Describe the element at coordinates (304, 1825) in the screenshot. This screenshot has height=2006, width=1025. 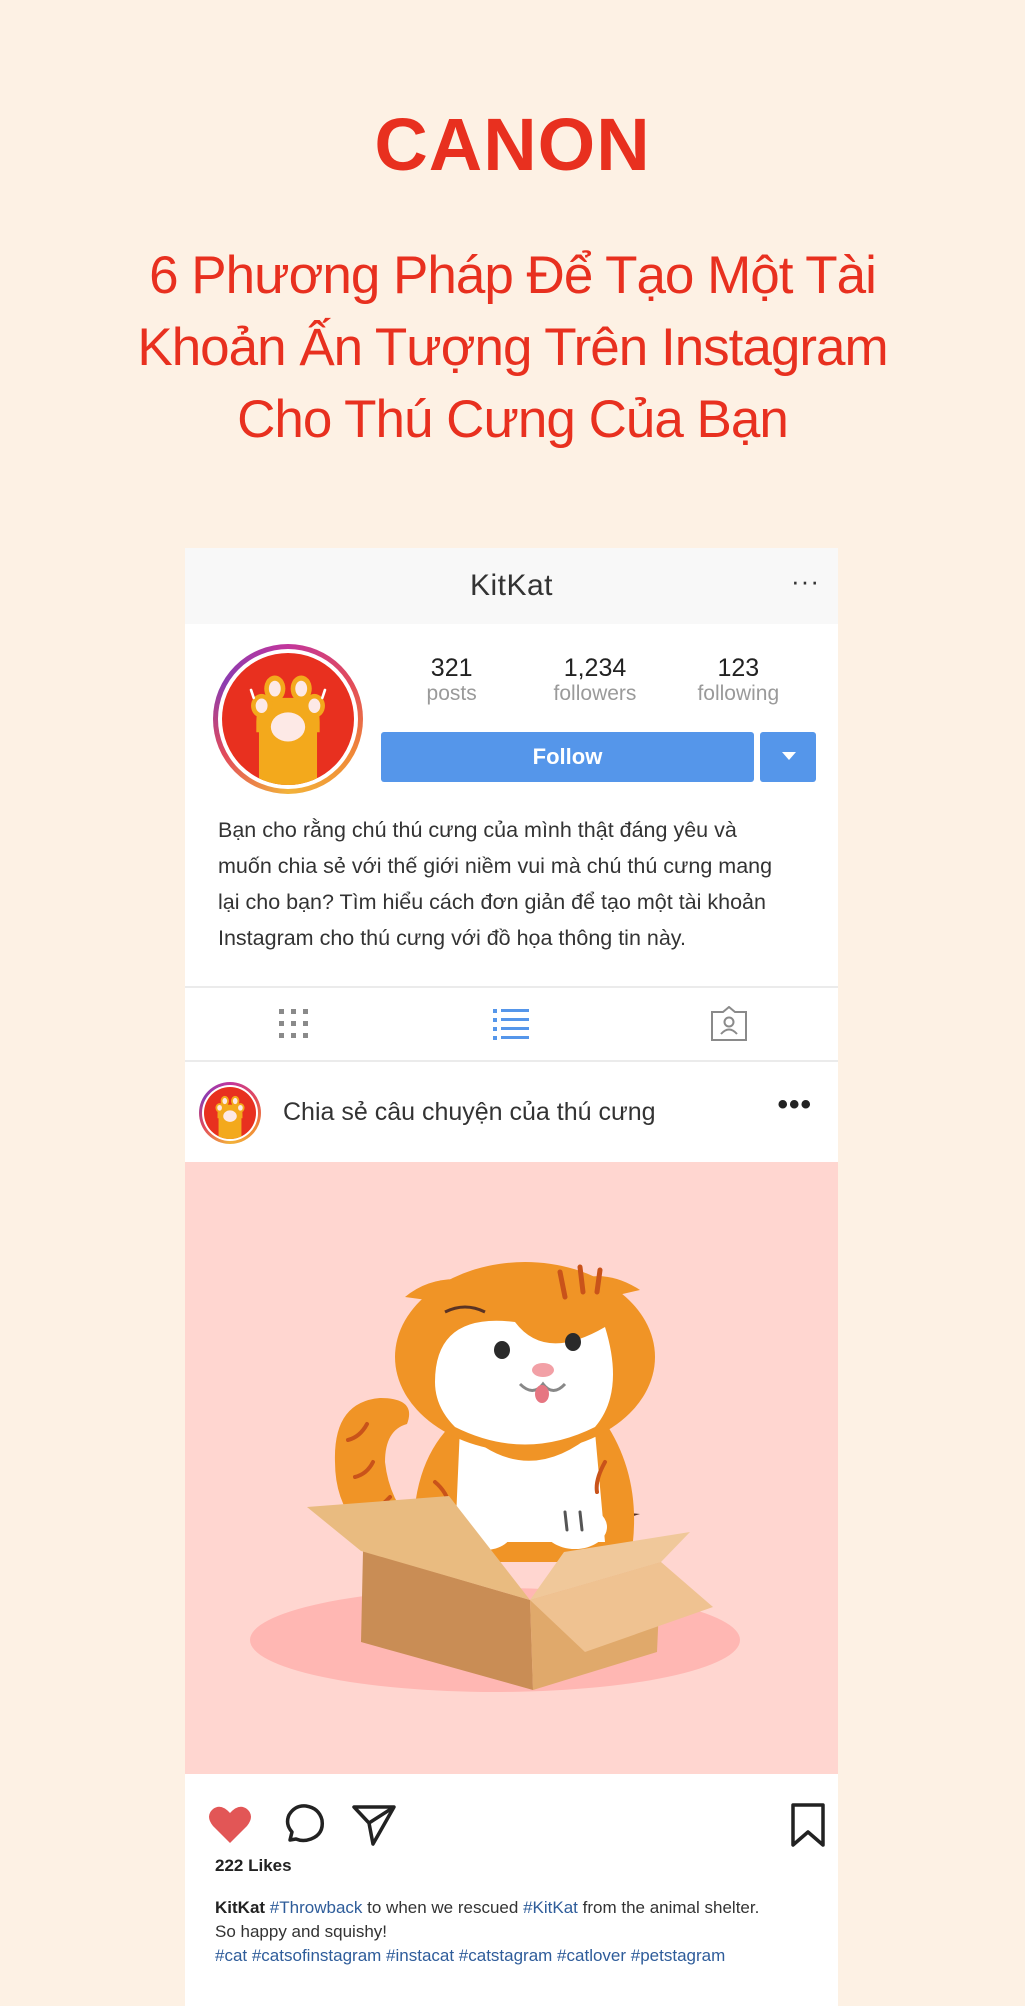
I see `comment-icon` at that location.